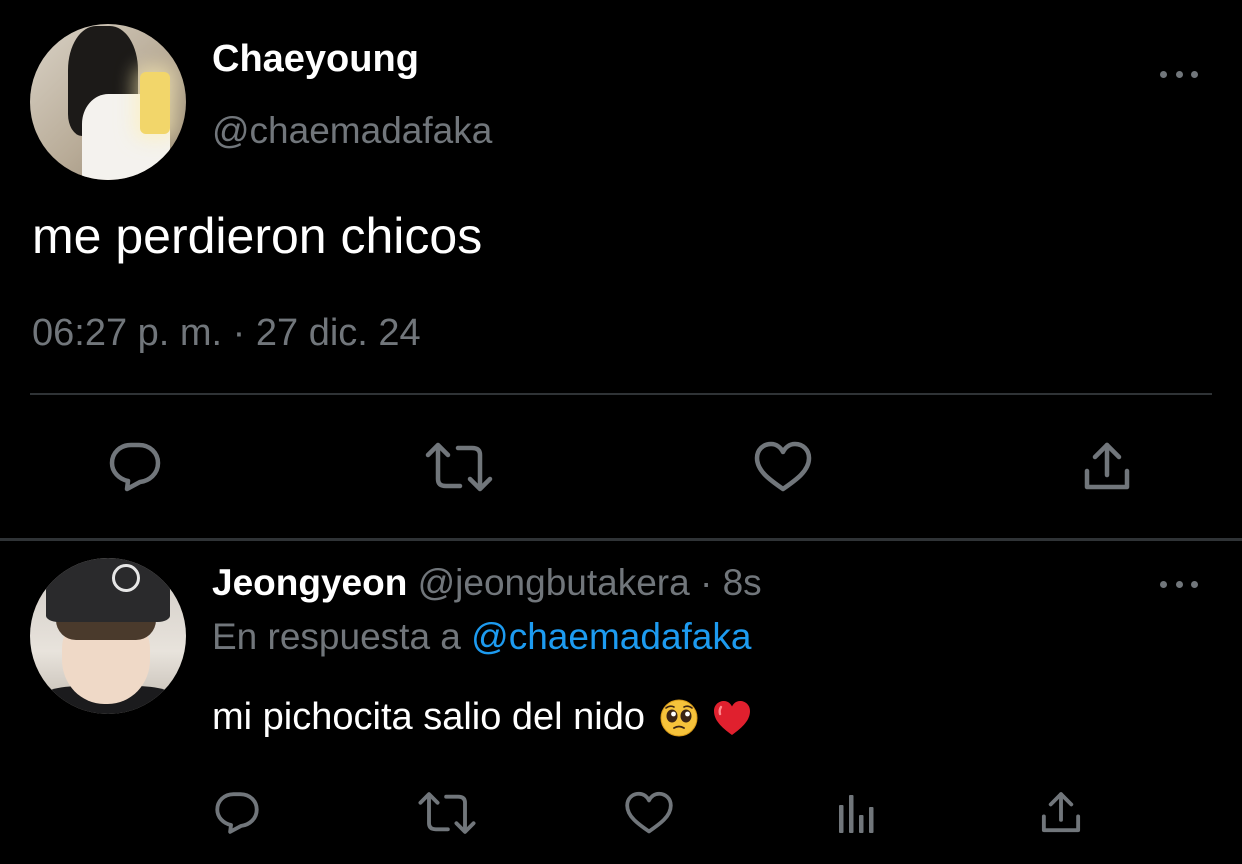 This screenshot has height=864, width=1242. Describe the element at coordinates (611, 636) in the screenshot. I see `reply-context-mention: @chaemadafaka` at that location.